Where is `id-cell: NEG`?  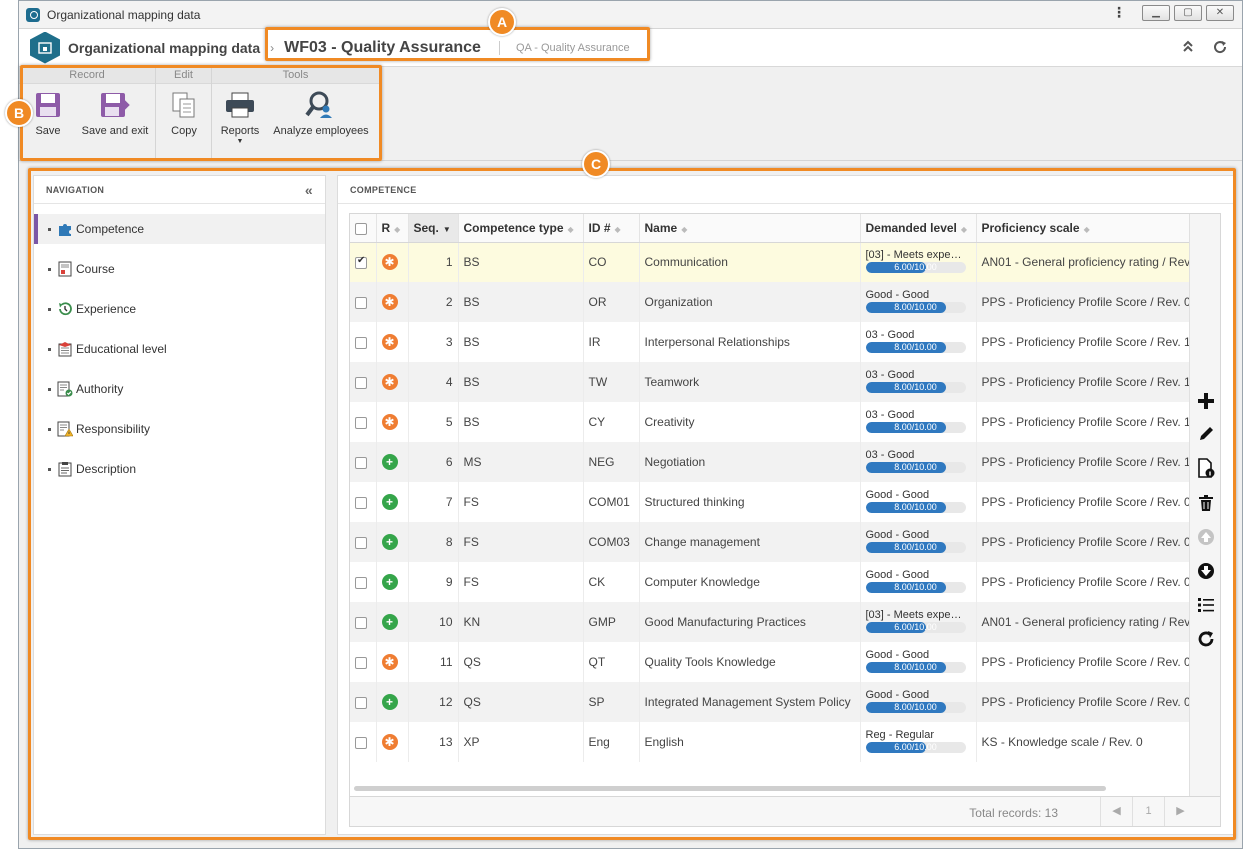
id-cell: NEG is located at coordinates (611, 462).